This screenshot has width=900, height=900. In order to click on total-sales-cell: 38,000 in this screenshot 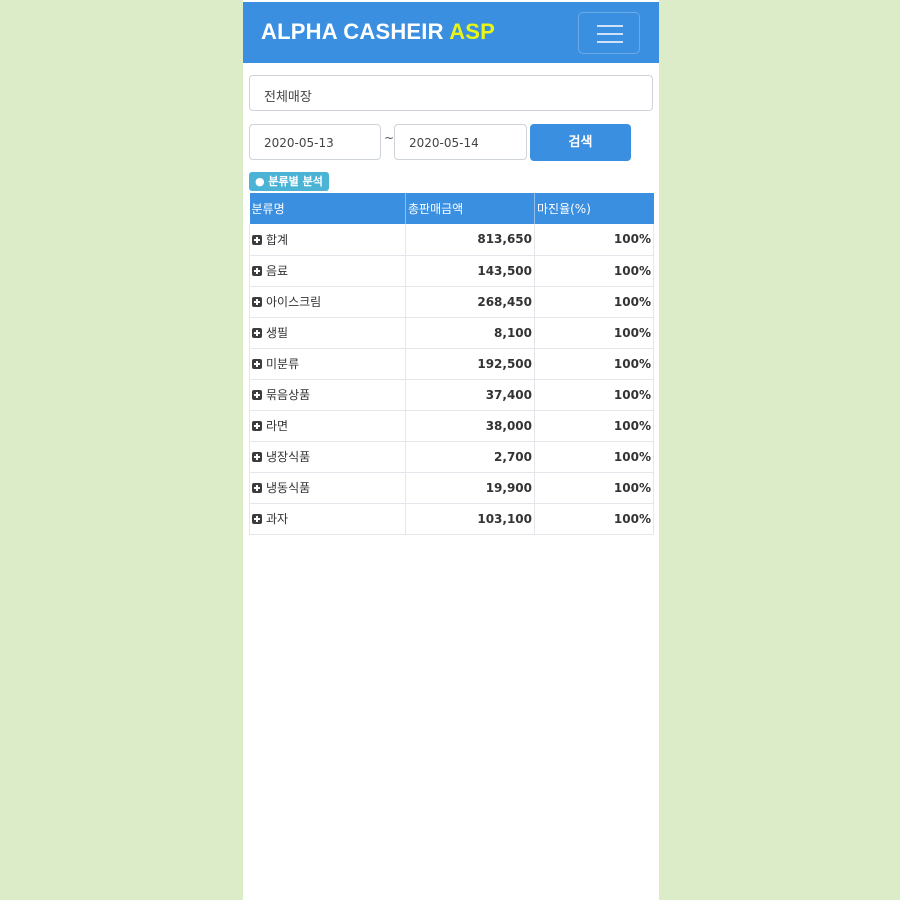, I will do `click(470, 426)`.